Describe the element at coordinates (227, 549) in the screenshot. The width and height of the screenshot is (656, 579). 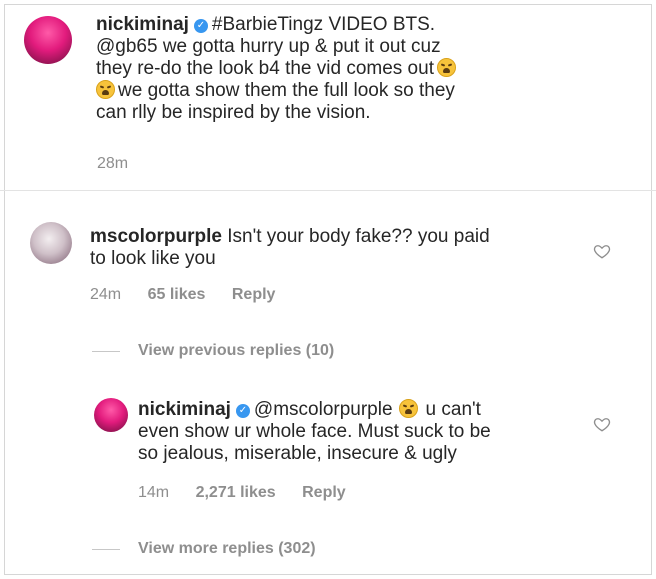
I see `view-more-replies-label: View more replies (302)` at that location.